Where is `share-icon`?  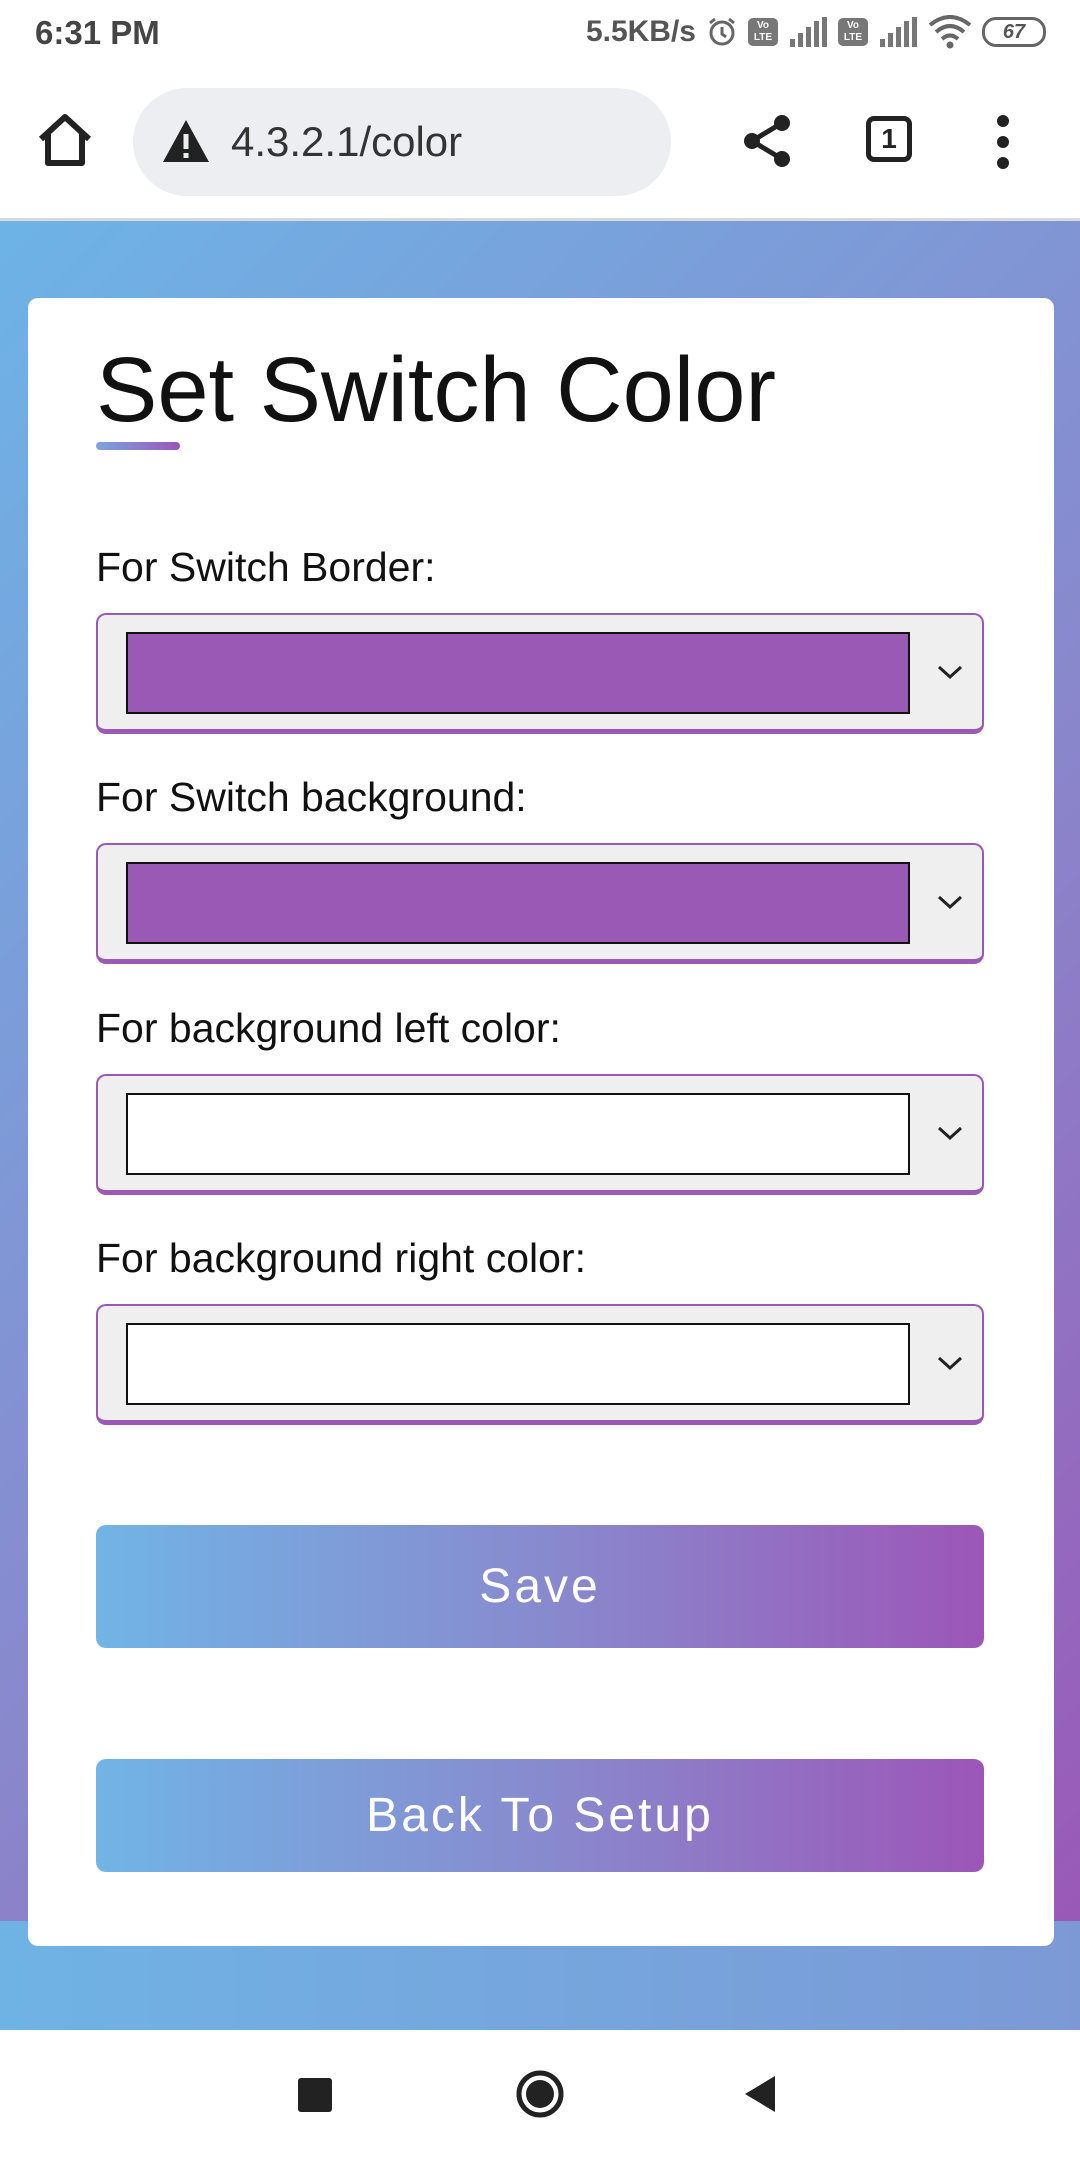 share-icon is located at coordinates (767, 141).